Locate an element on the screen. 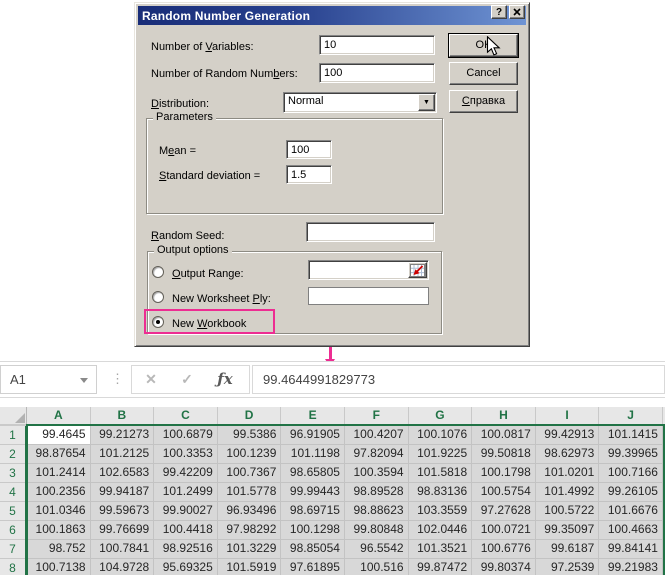 The width and height of the screenshot is (665, 575). cell-I5: 100.5722 is located at coordinates (567, 511).